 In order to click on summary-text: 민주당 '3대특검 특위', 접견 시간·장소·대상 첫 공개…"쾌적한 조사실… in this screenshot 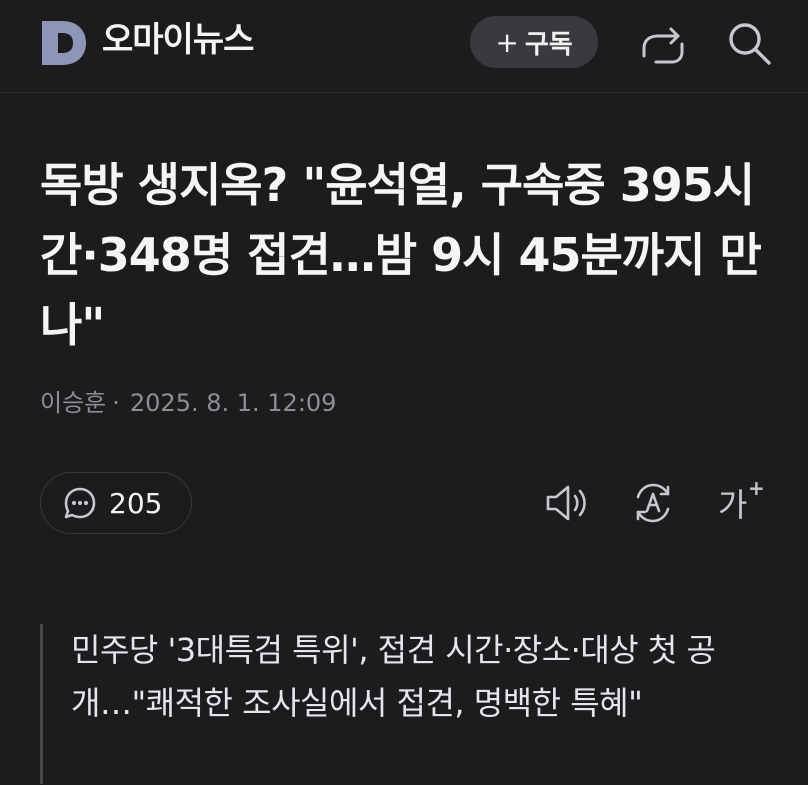, I will do `click(393, 676)`.